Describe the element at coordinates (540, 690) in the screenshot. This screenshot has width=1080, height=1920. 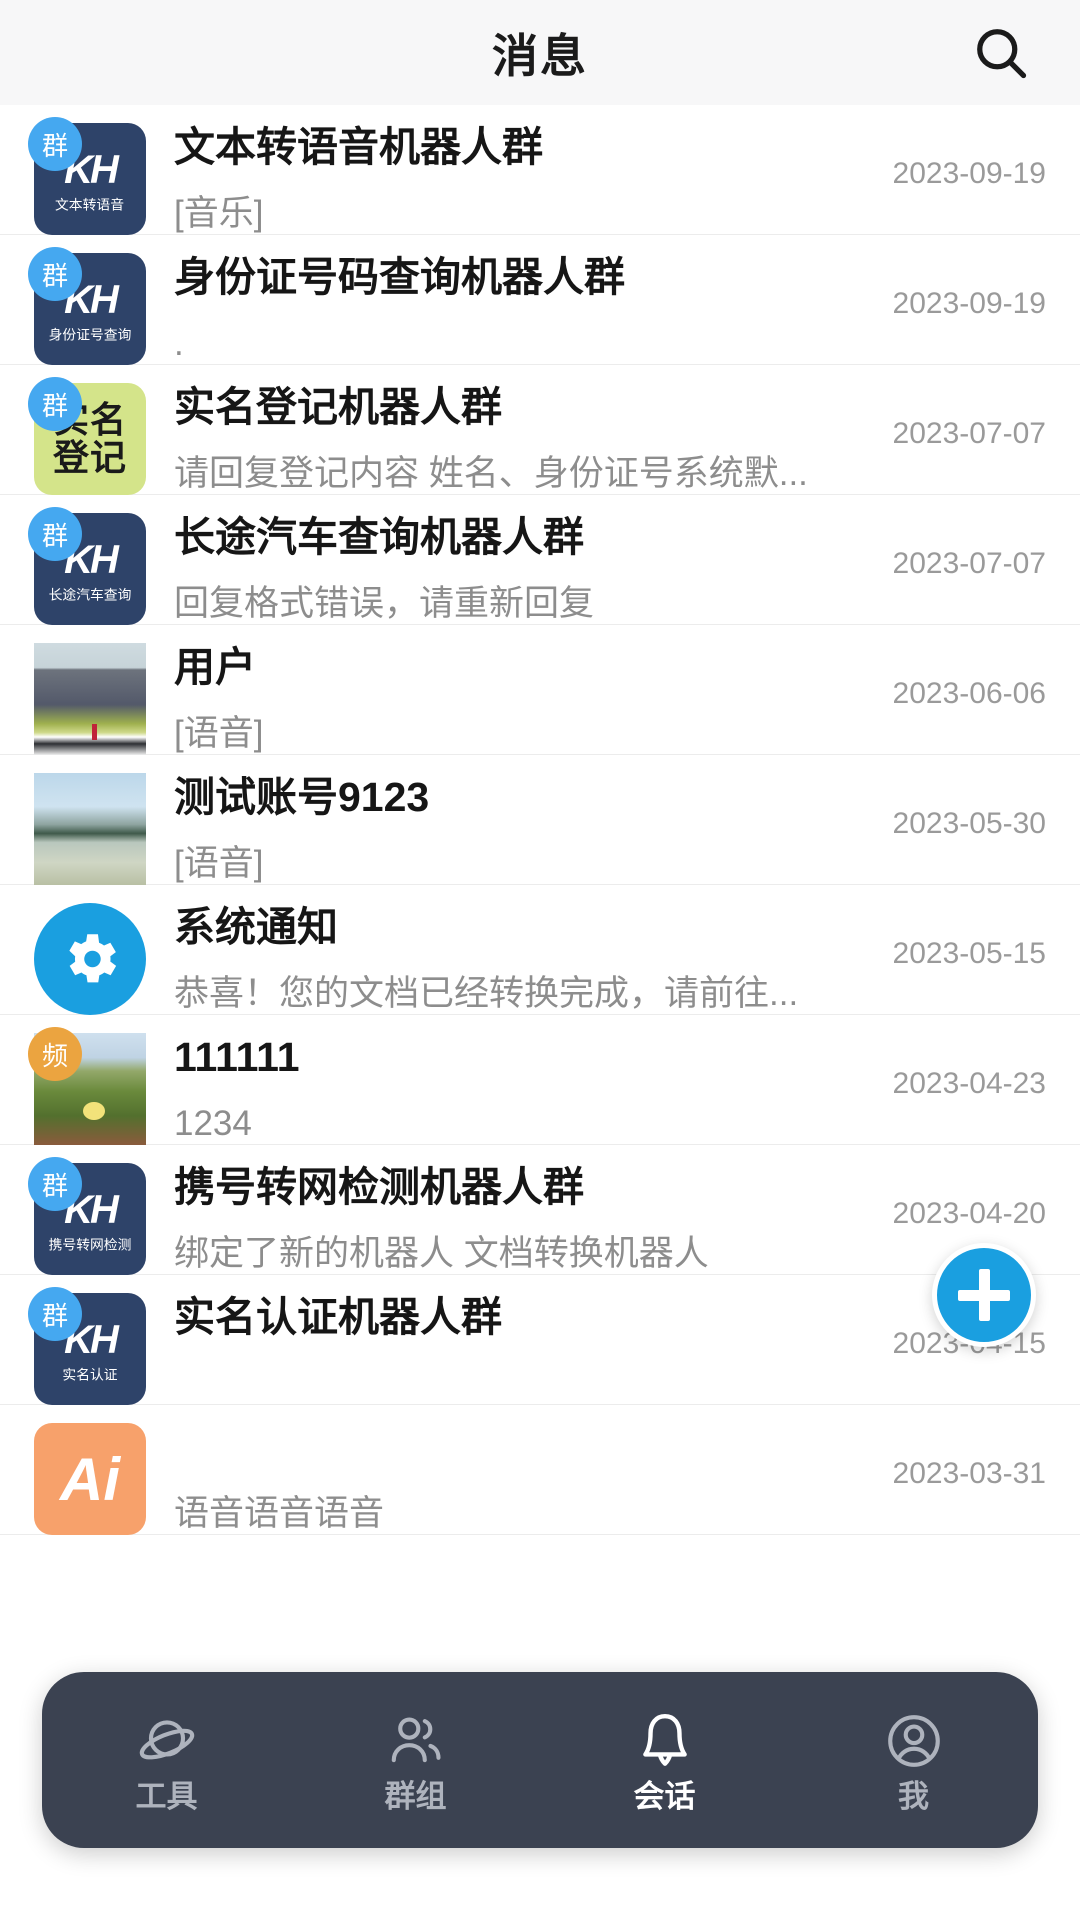
I see `conversation-row: 用户 [语音] 2023-06-06` at that location.